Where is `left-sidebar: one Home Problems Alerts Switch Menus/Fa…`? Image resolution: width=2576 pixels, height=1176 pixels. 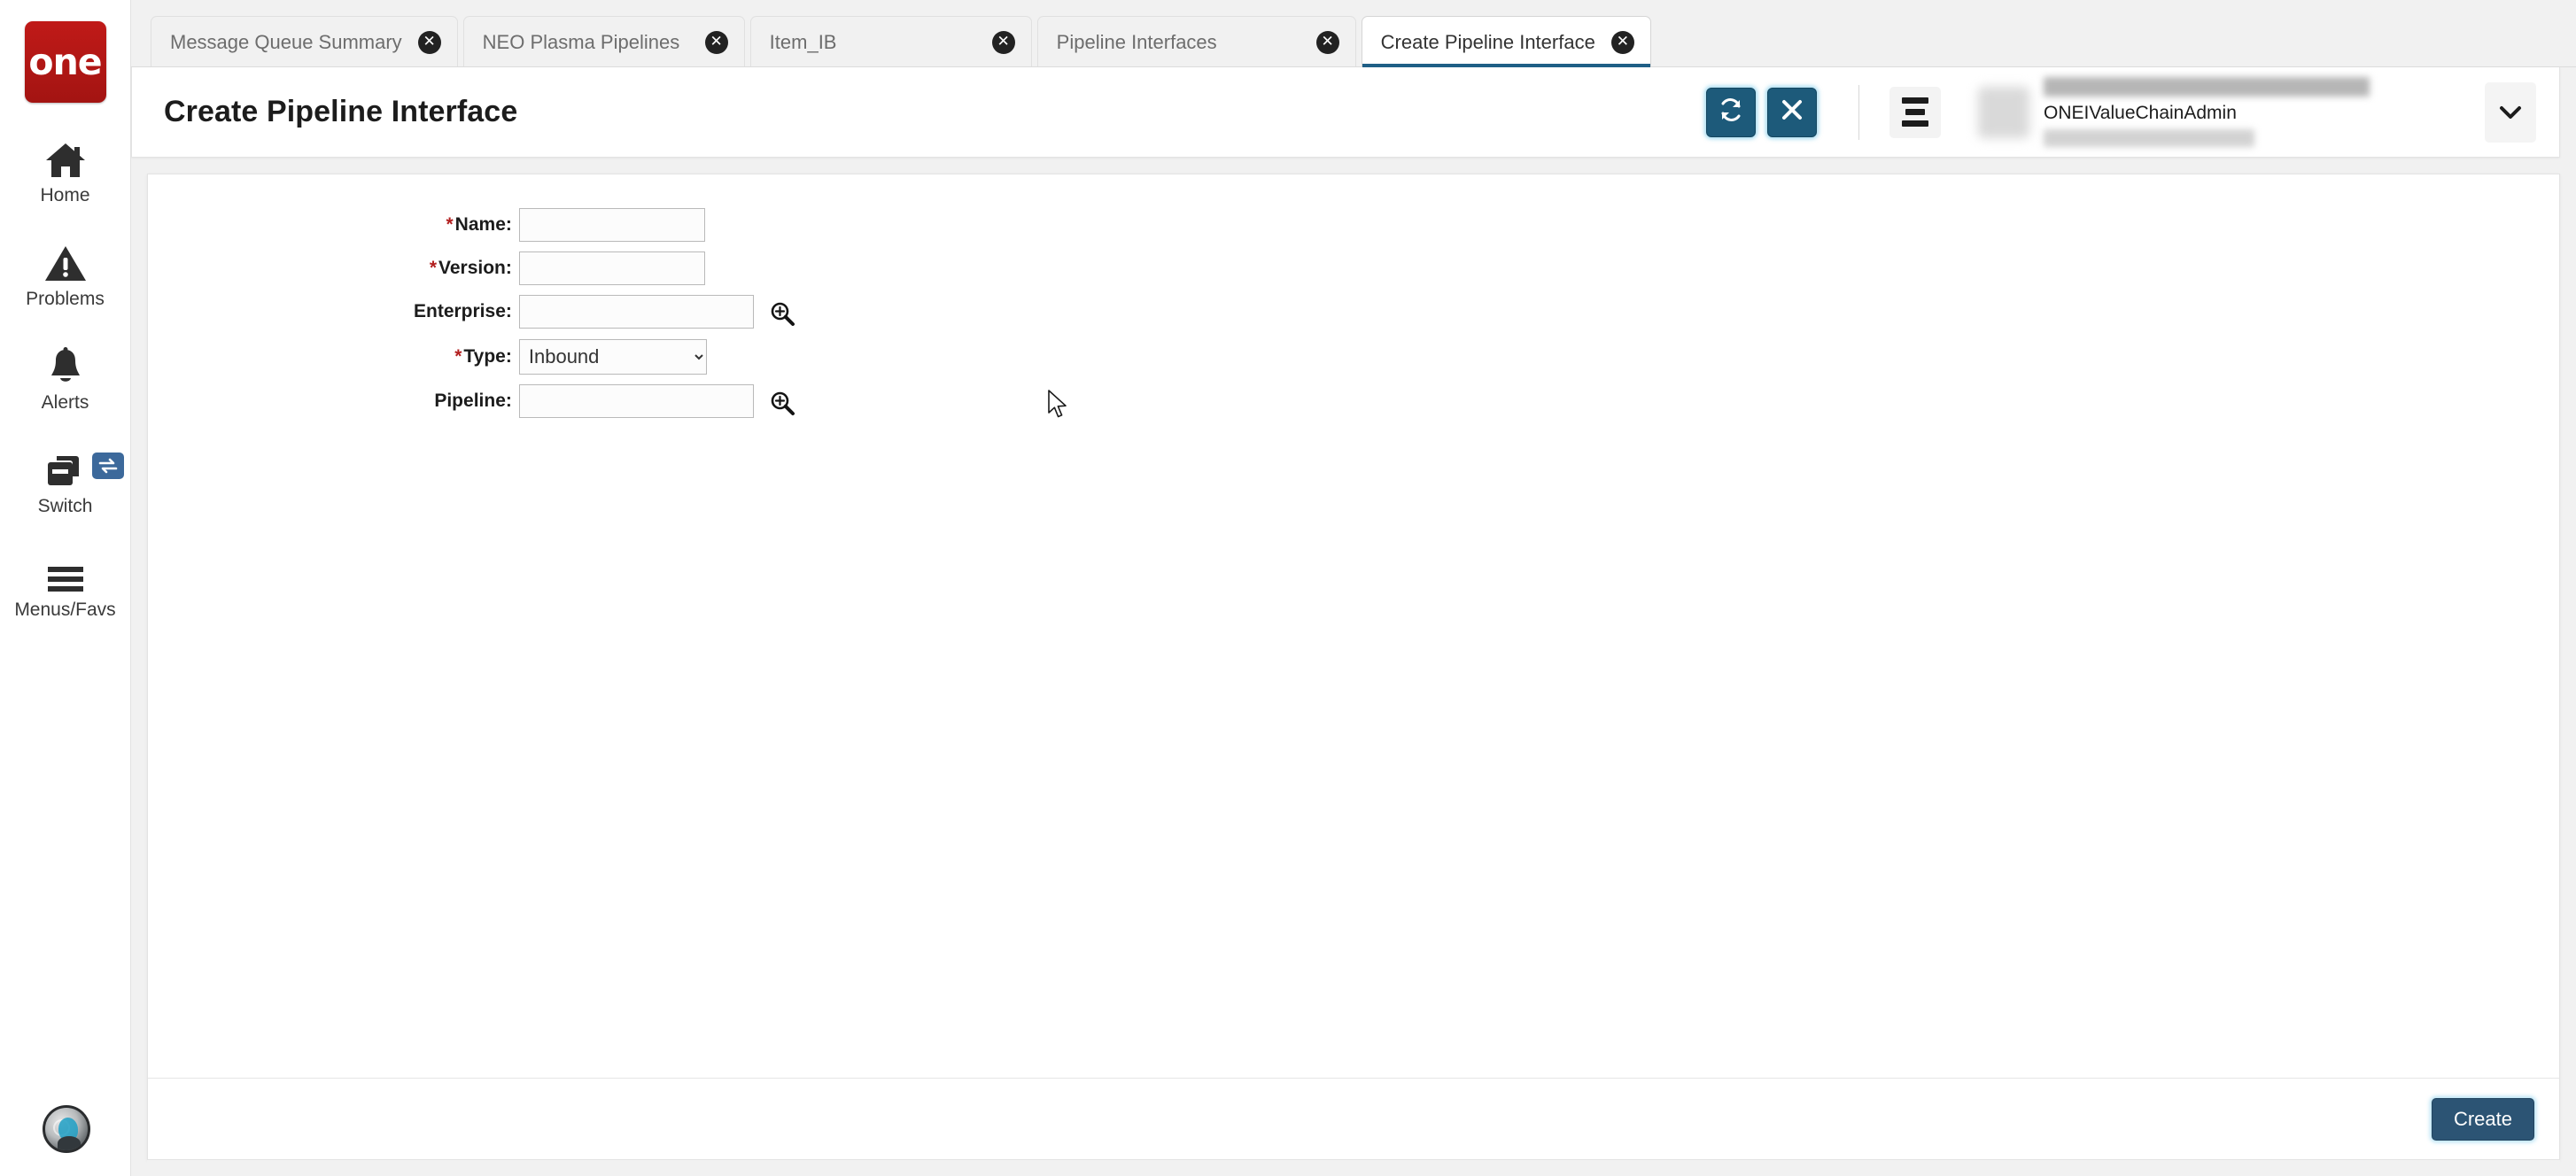 left-sidebar: one Home Problems Alerts Switch Menus/Fa… is located at coordinates (65, 588).